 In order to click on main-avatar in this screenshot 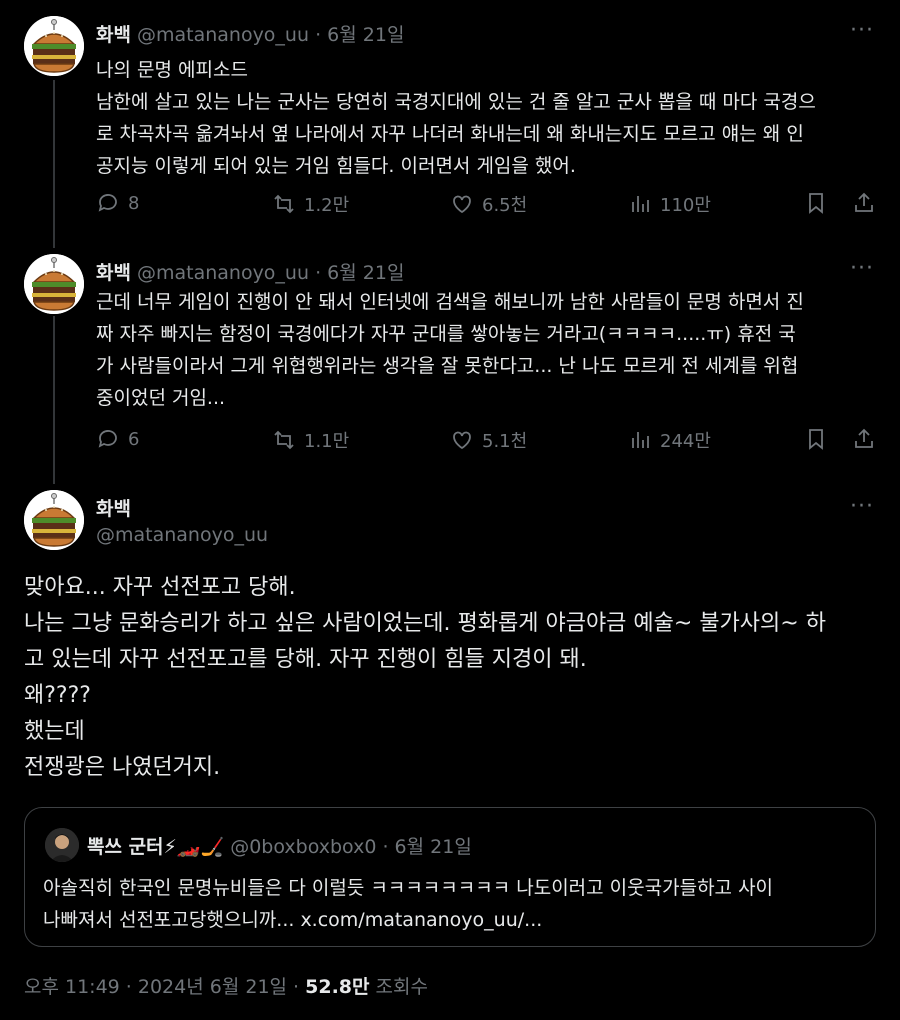, I will do `click(54, 520)`.